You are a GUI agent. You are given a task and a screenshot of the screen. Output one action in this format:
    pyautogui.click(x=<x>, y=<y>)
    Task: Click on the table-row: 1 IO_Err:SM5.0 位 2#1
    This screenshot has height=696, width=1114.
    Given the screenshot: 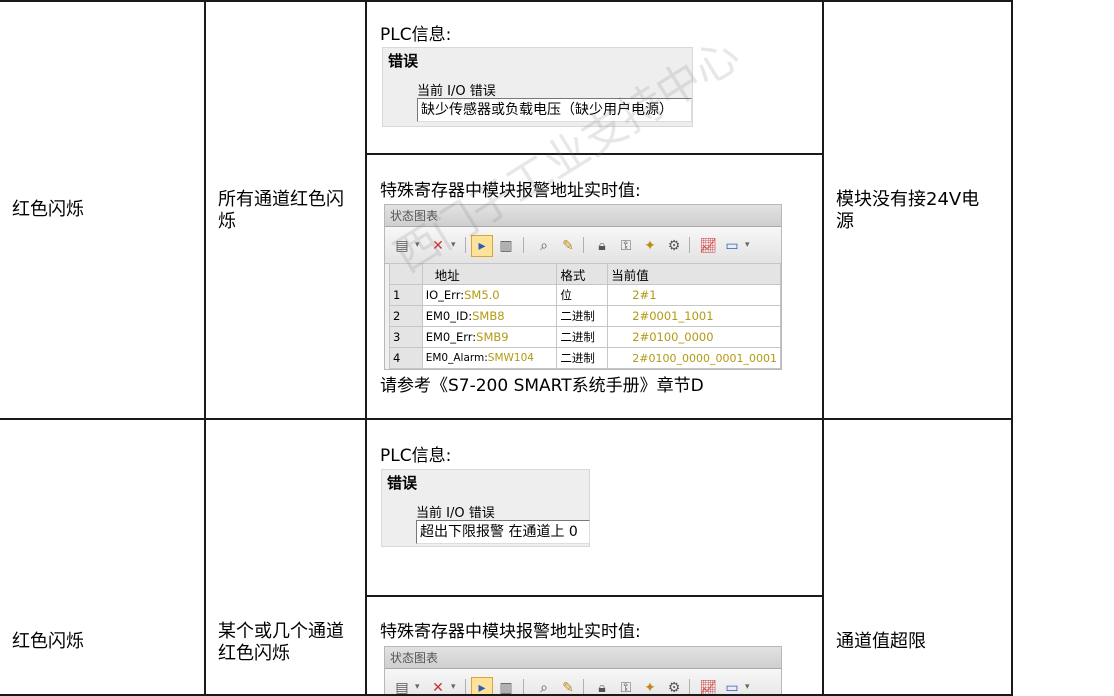 What is the action you would take?
    pyautogui.click(x=585, y=295)
    